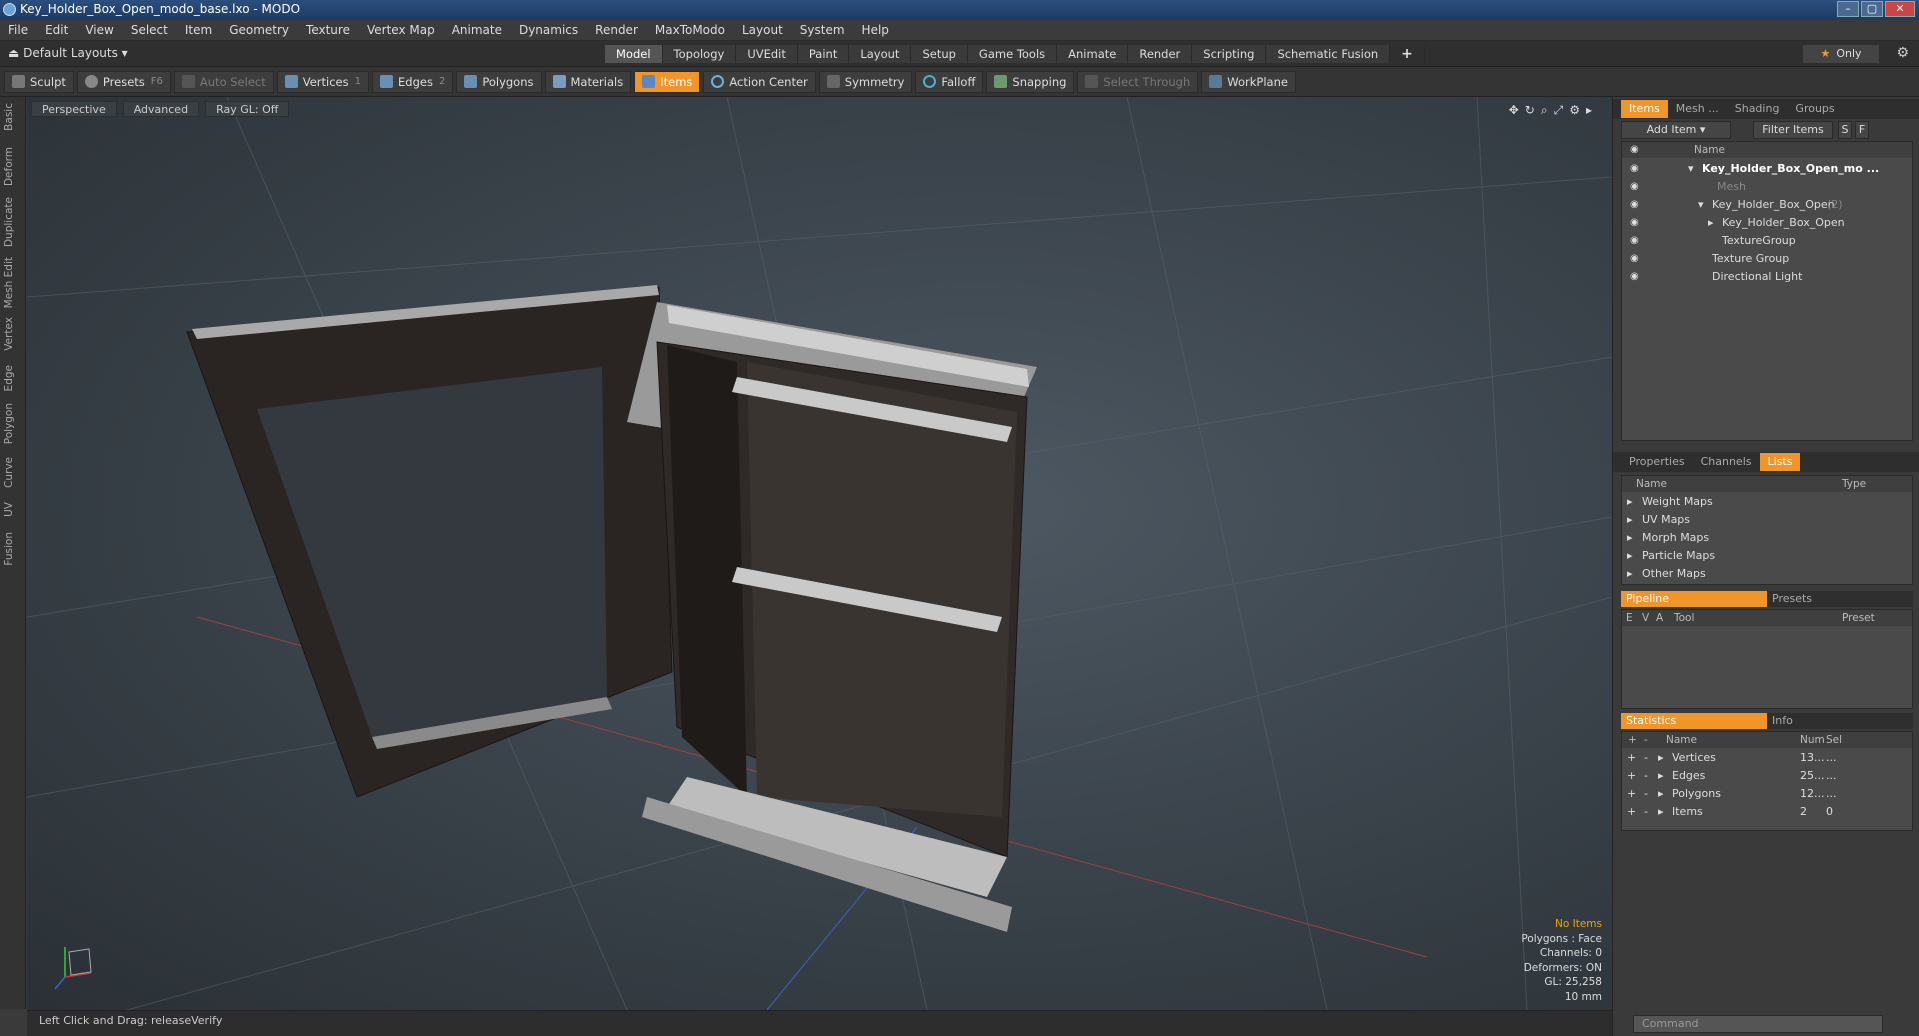 The image size is (1919, 1036). Describe the element at coordinates (588, 81) in the screenshot. I see `materials-button: Materials` at that location.